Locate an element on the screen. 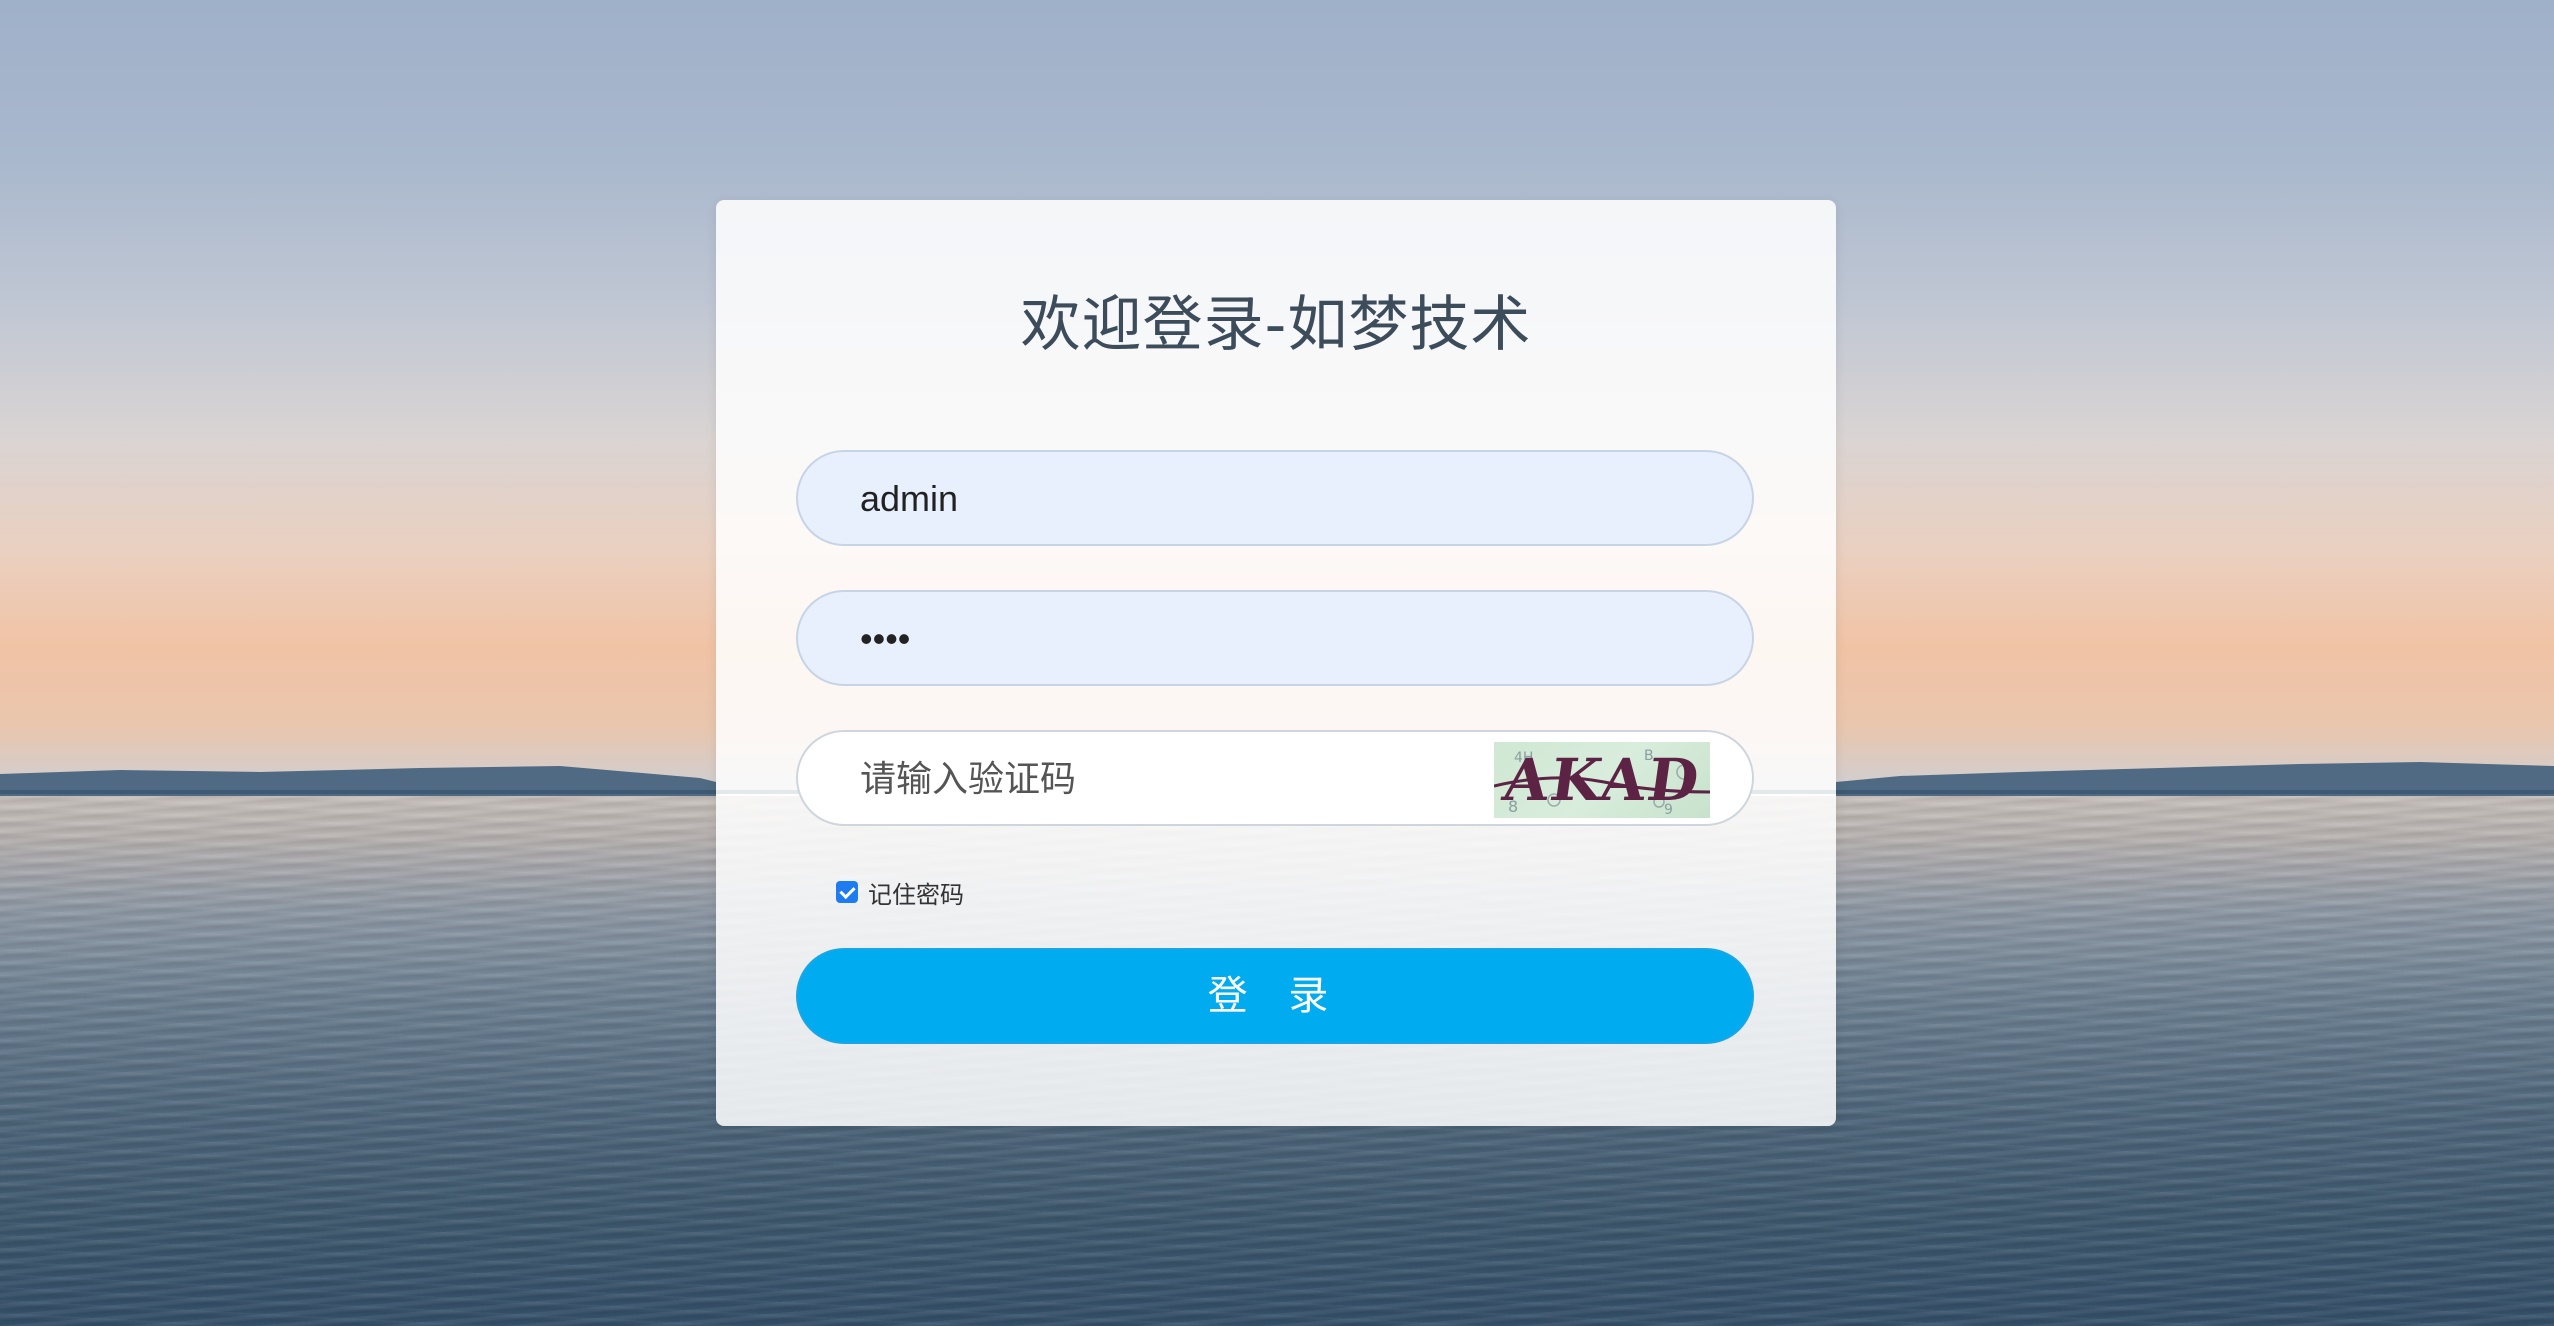 The height and width of the screenshot is (1326, 2554). username-input is located at coordinates (1160, 499).